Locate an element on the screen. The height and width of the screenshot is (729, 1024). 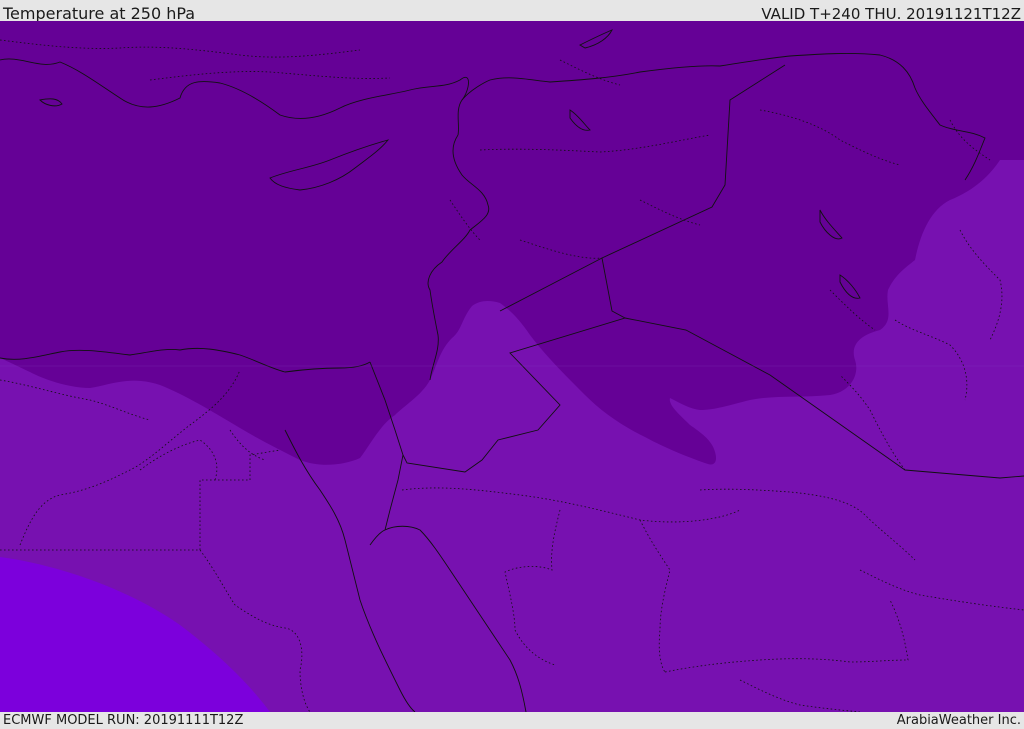
model-run-label: ECMWF MODEL RUN: 20191111T12Z is located at coordinates (123, 720).